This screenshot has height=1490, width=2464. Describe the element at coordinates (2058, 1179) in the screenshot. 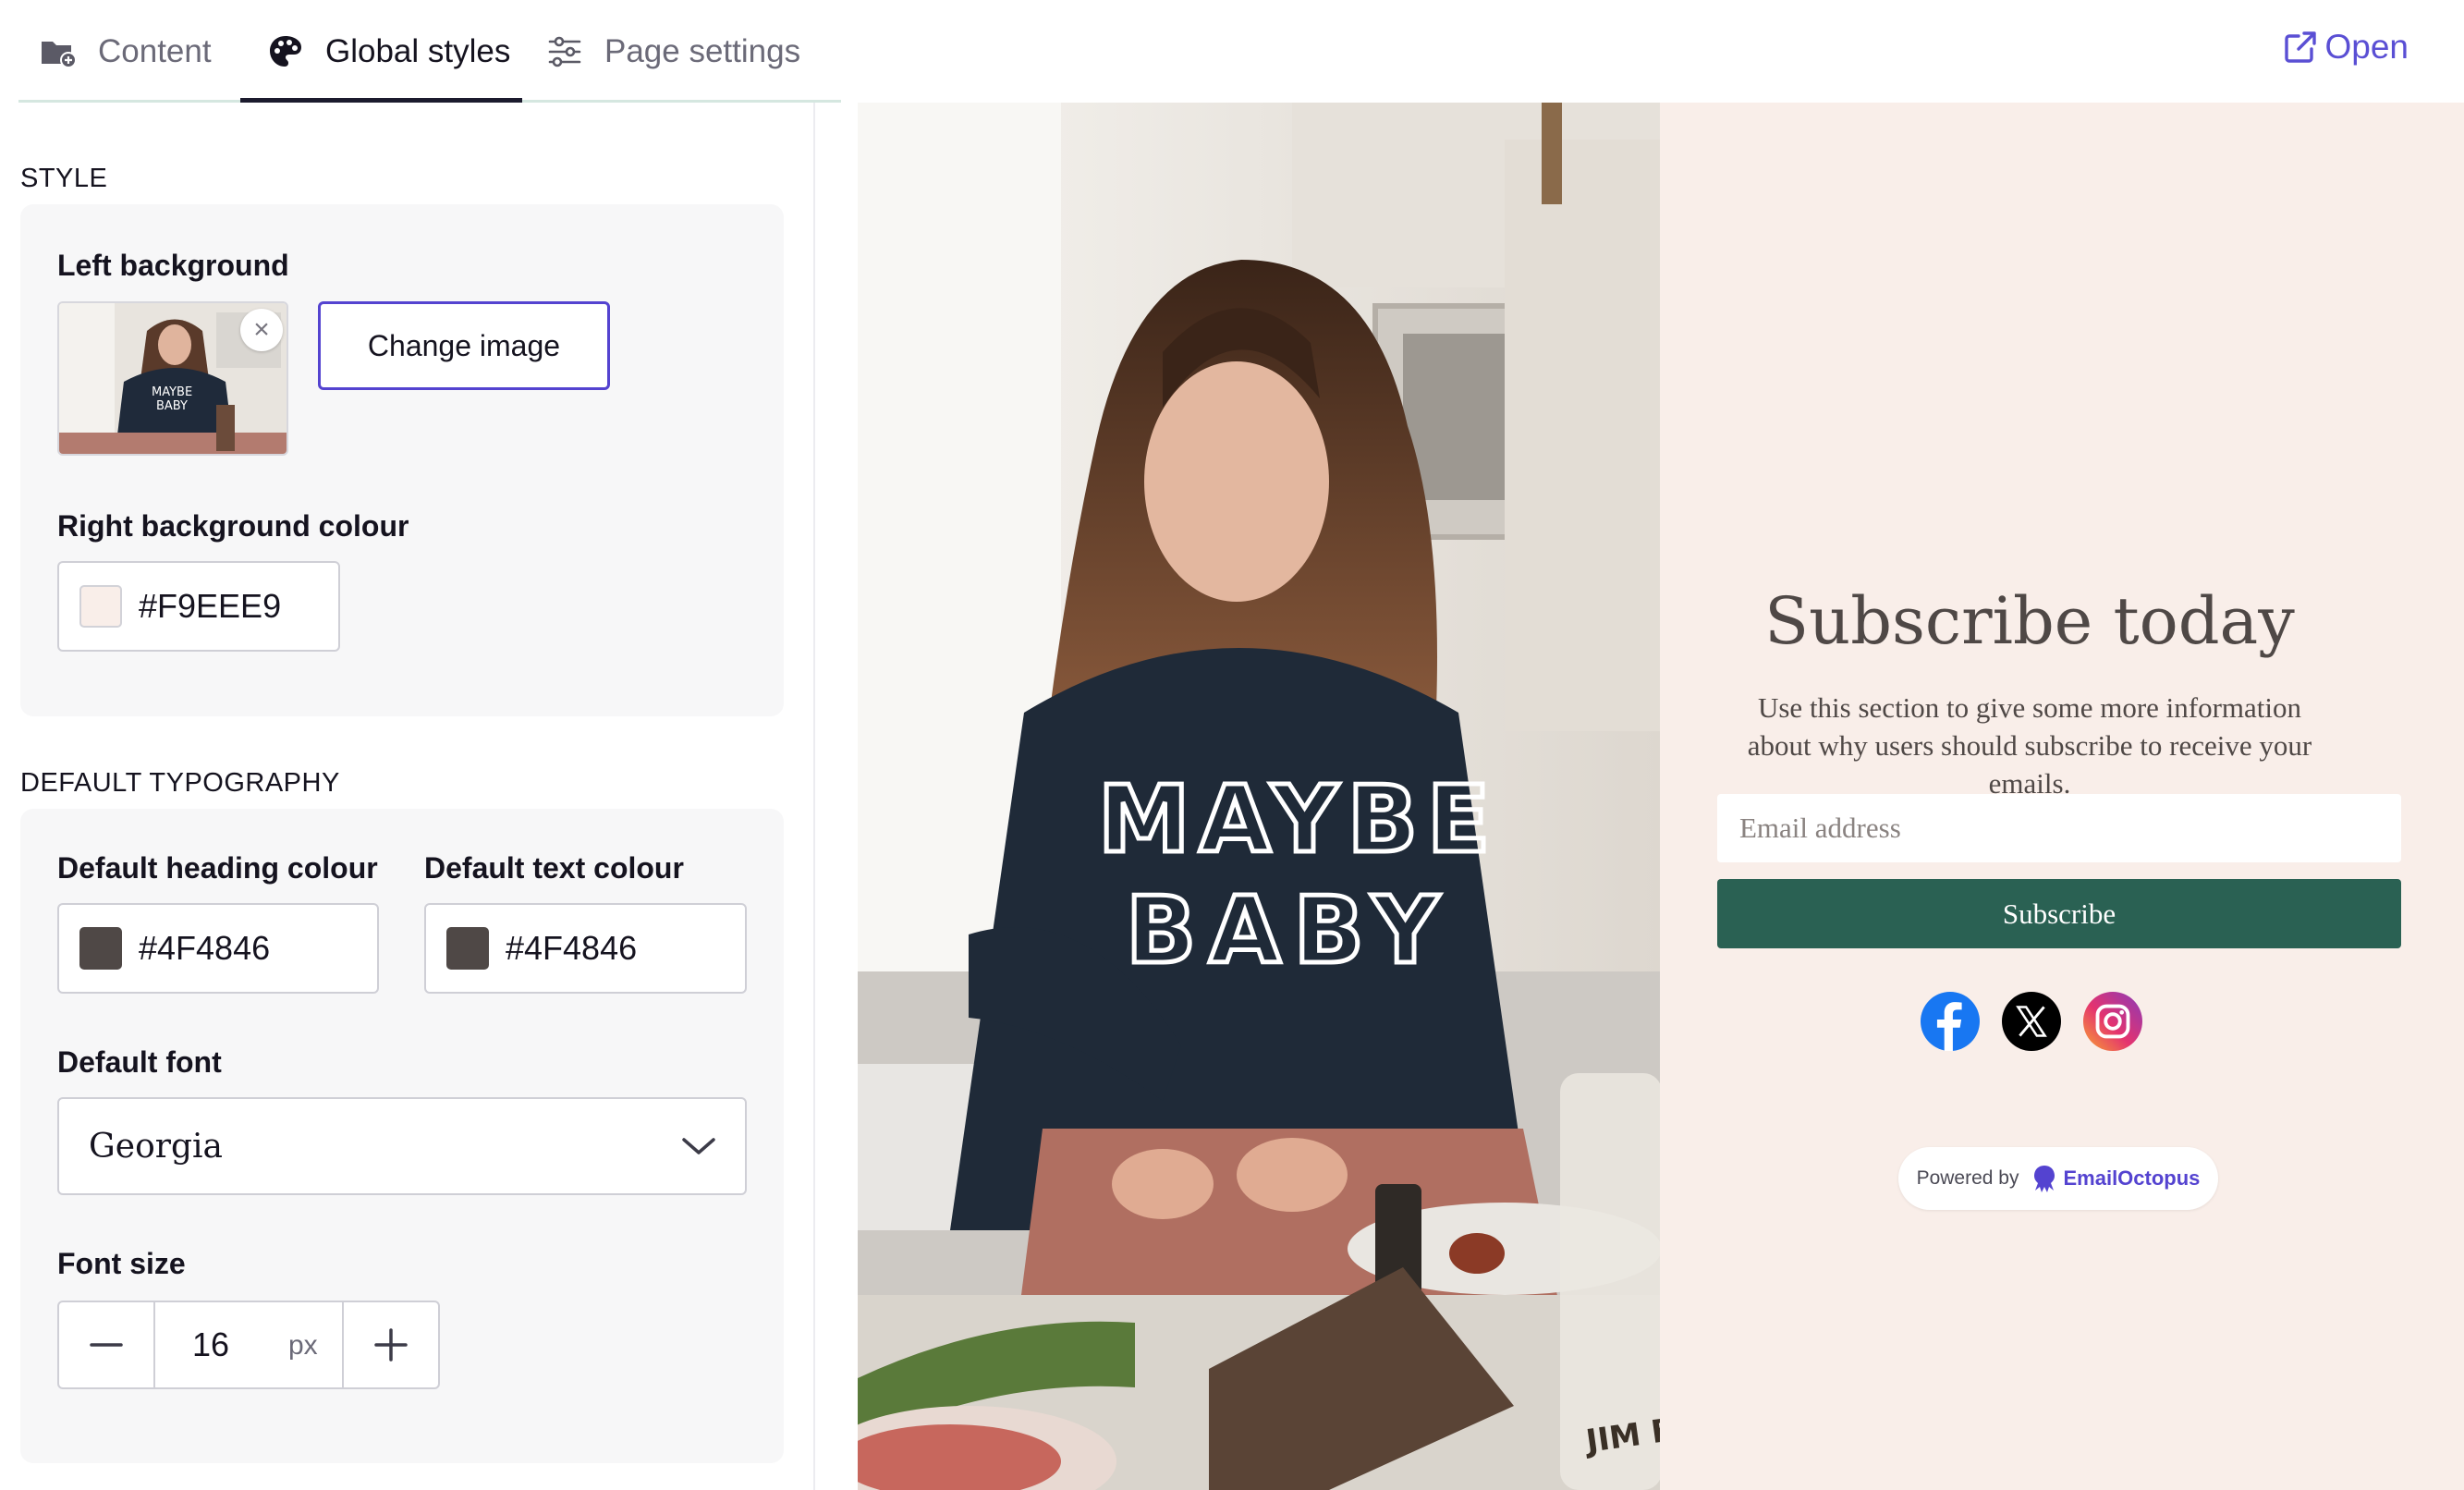

I see `powered-by-badge: Powered by EmailOctopus` at that location.